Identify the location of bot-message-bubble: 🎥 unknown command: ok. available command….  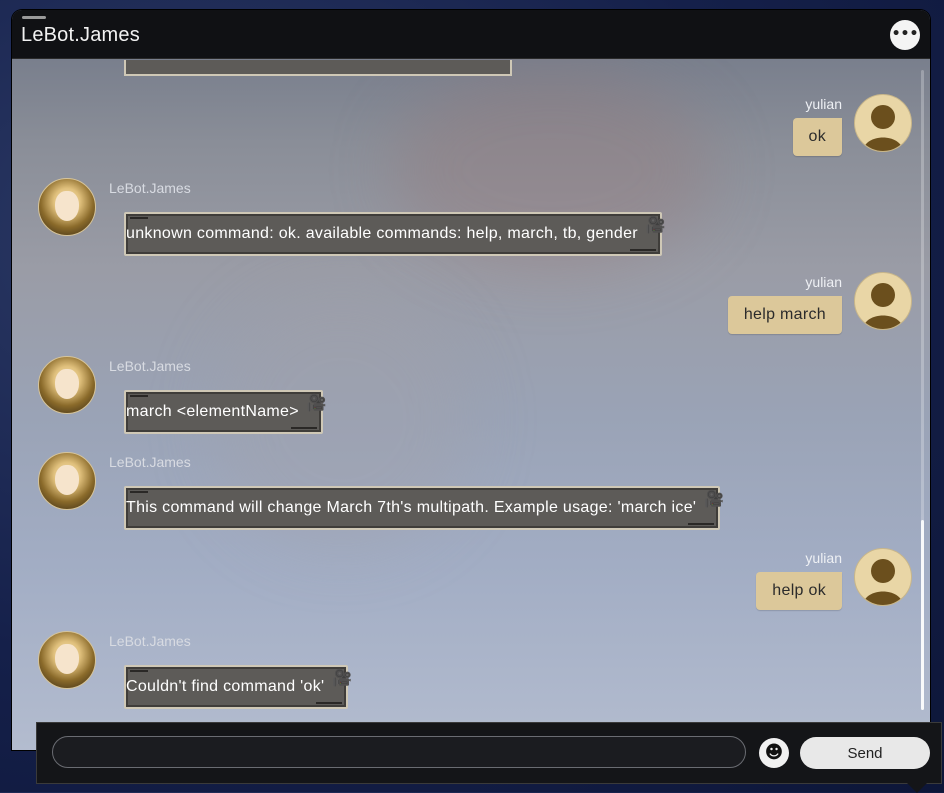
(395, 234).